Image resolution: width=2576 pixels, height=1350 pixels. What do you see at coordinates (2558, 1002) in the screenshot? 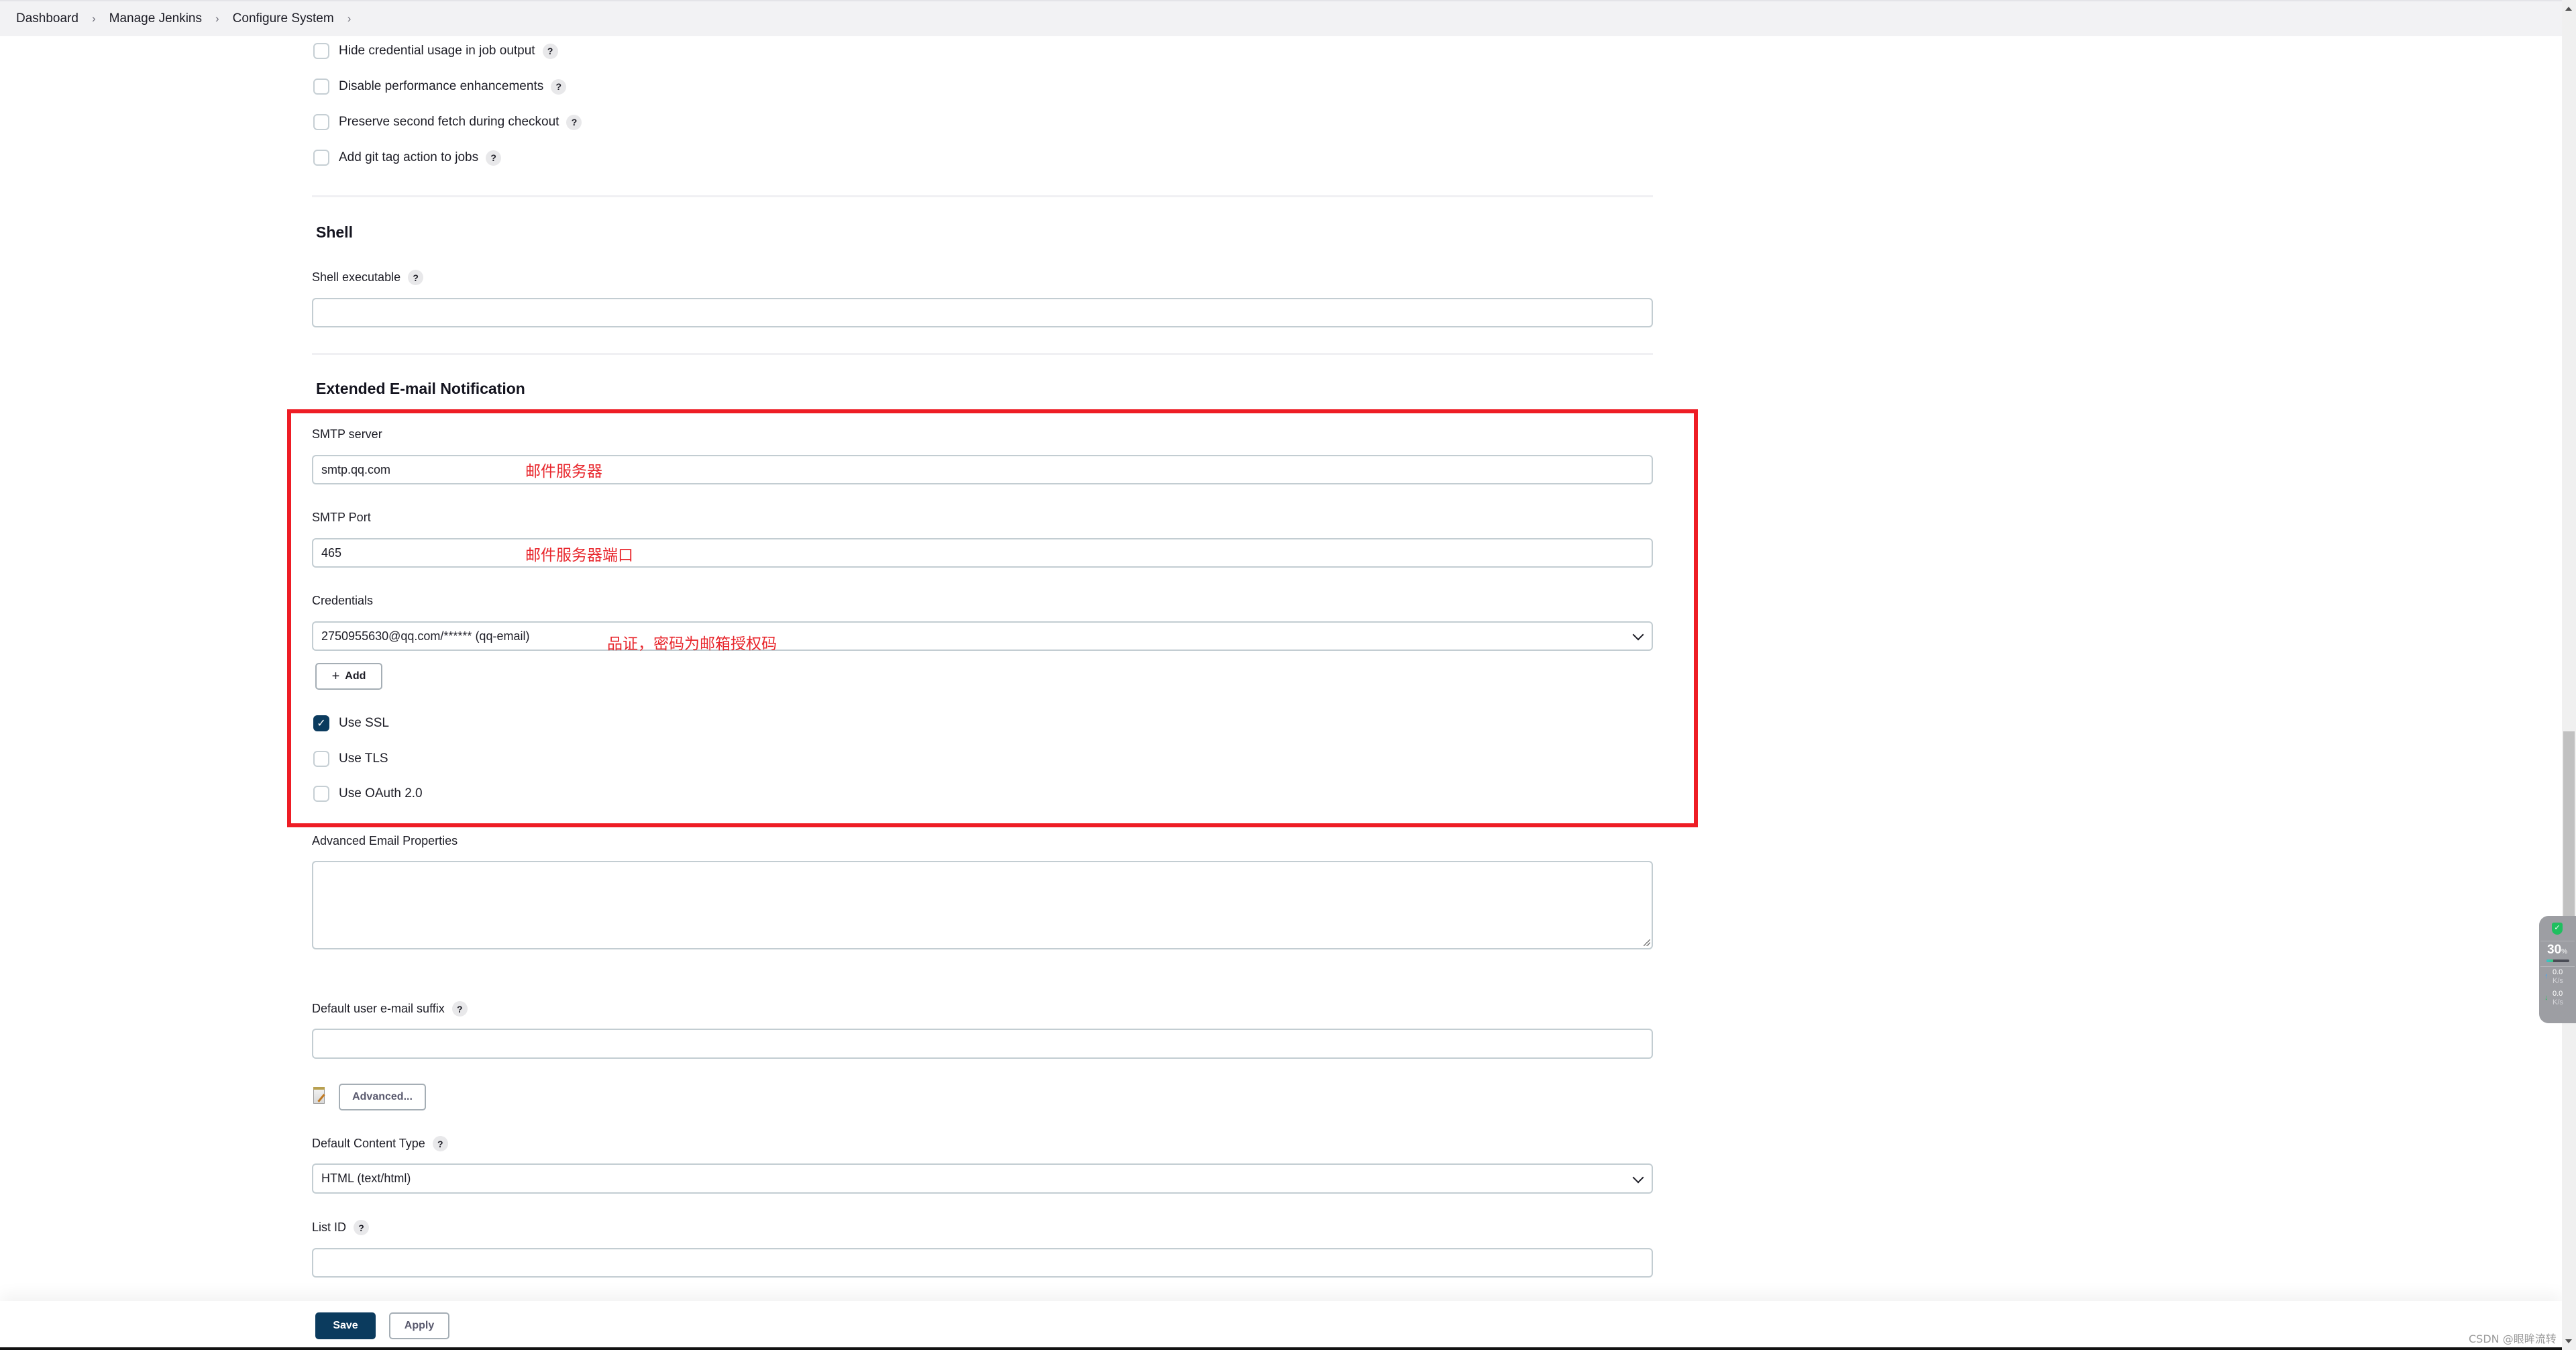
I see `download-unit: K/s` at bounding box center [2558, 1002].